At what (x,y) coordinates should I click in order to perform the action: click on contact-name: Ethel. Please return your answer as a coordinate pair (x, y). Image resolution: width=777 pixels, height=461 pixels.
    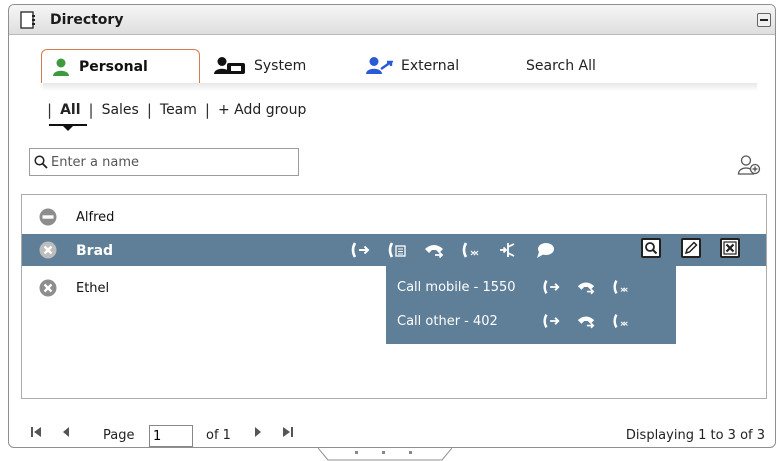
    Looking at the image, I should click on (93, 288).